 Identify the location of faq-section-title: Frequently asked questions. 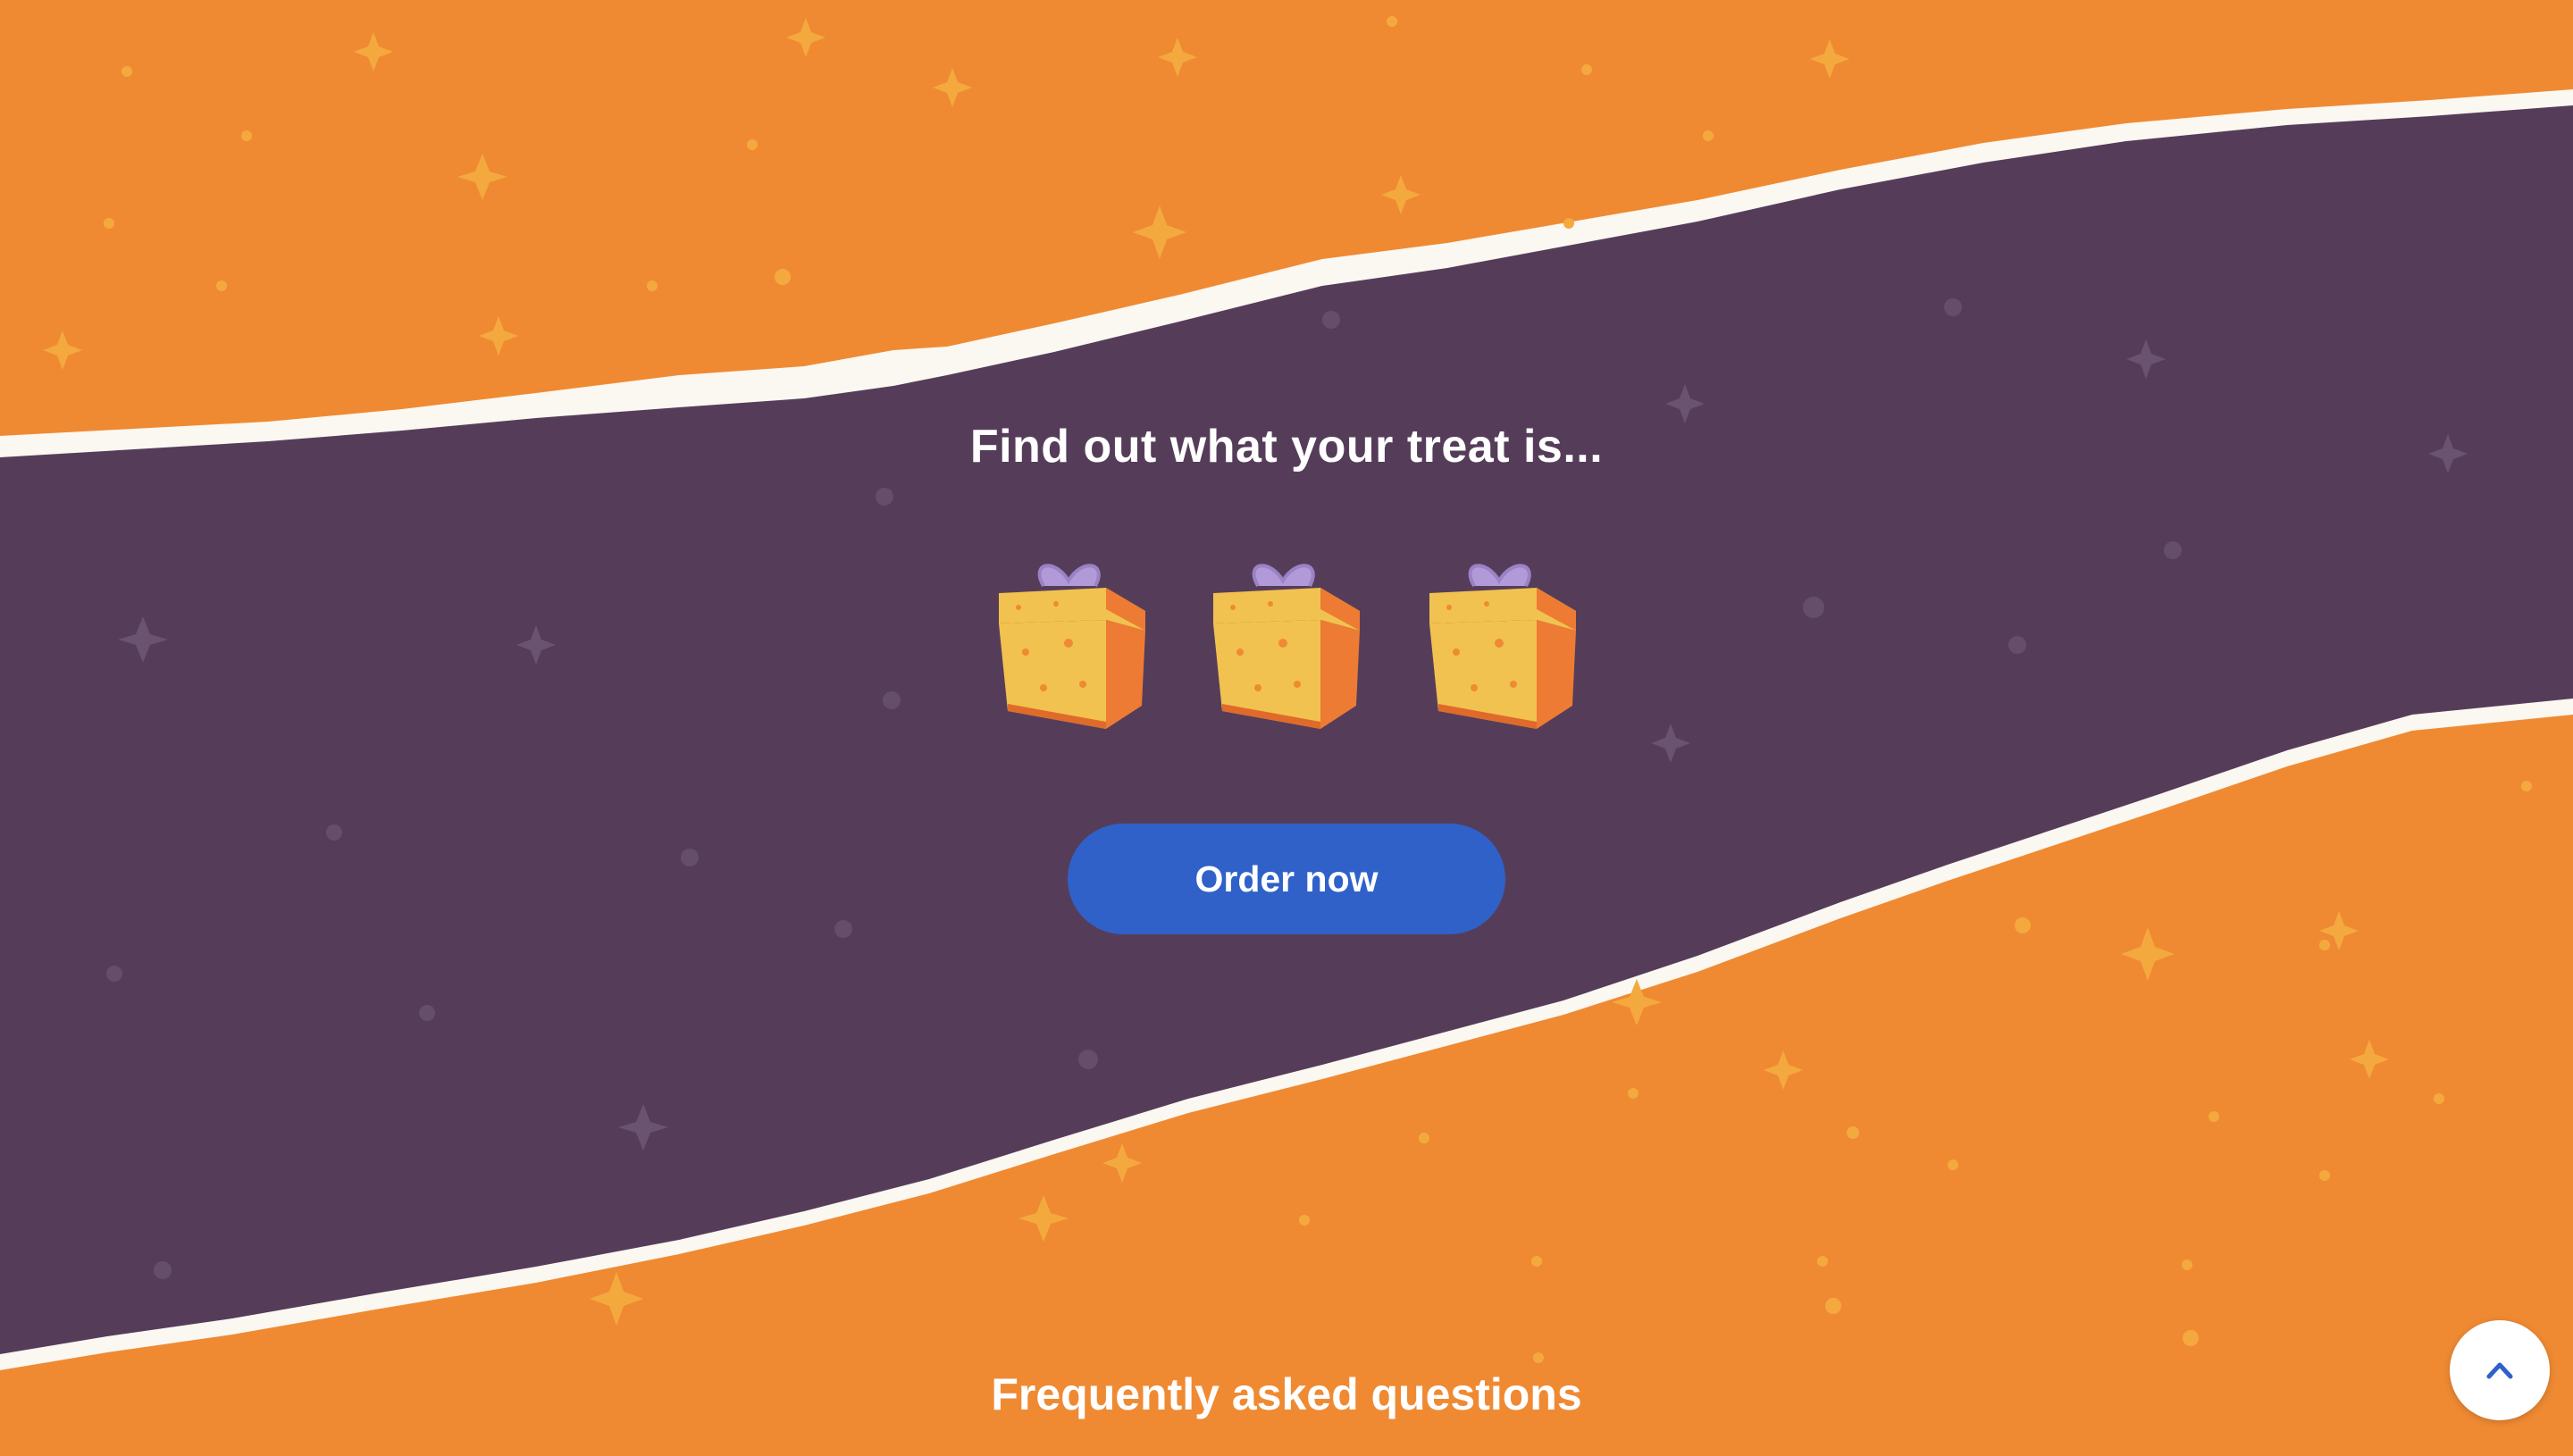
(1286, 1394).